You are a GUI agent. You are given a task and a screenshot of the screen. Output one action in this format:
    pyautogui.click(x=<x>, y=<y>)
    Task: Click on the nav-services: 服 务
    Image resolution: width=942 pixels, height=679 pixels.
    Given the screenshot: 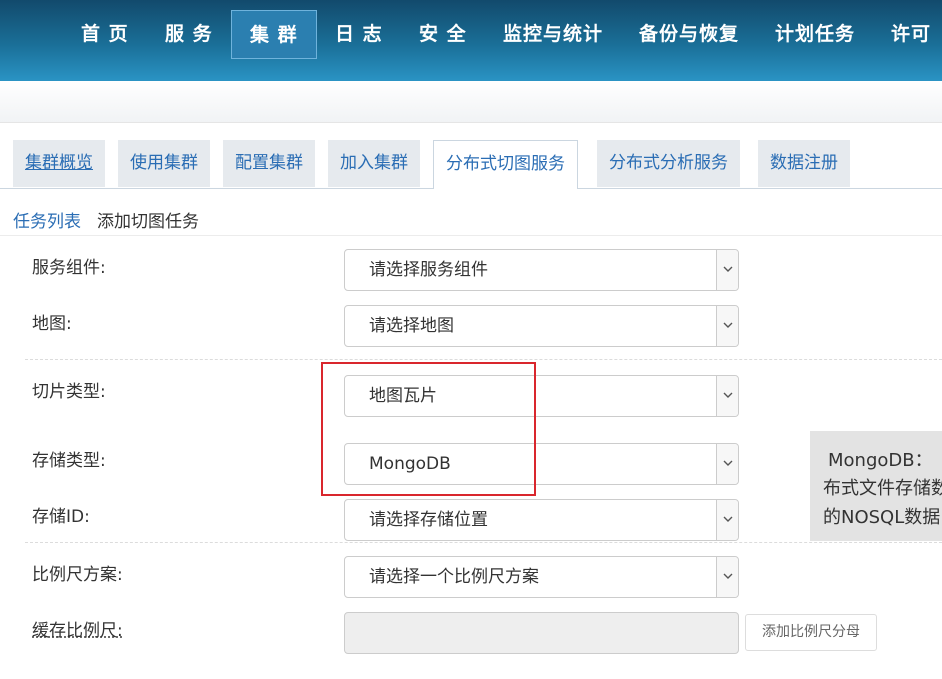 What is the action you would take?
    pyautogui.click(x=189, y=34)
    